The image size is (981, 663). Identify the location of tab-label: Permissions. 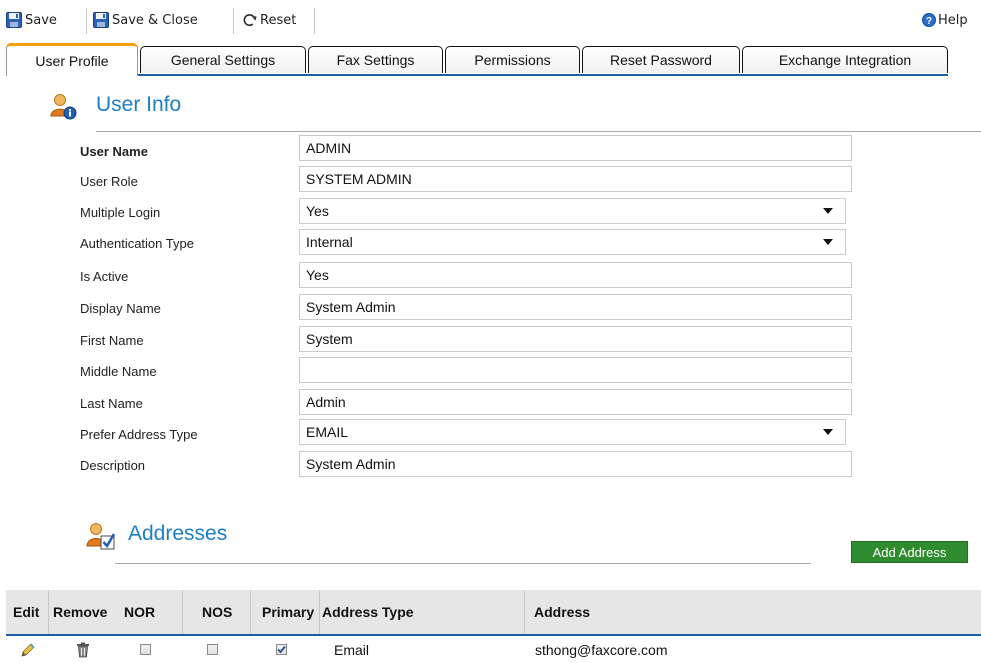
(512, 60).